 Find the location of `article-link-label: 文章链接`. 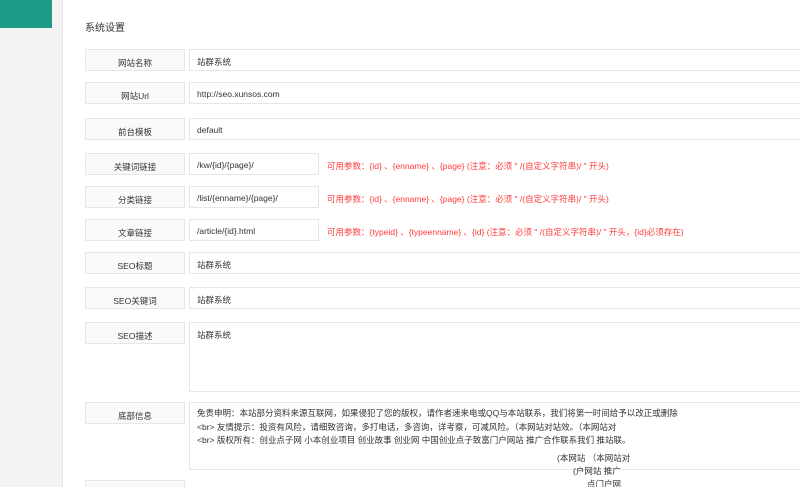

article-link-label: 文章链接 is located at coordinates (135, 230).